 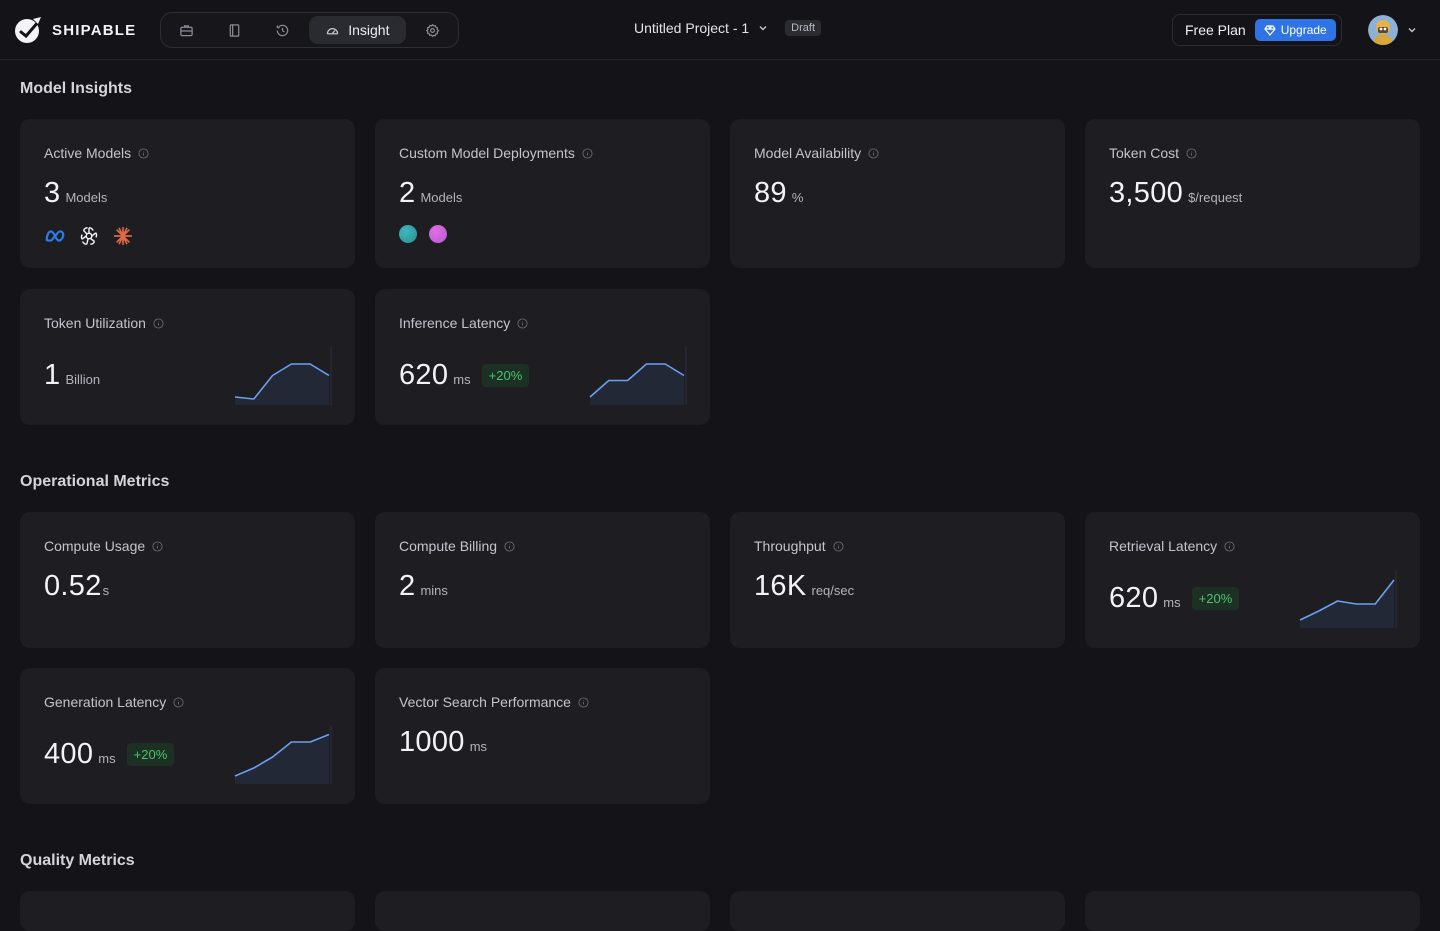 I want to click on delta-badge: +20%, so click(x=1215, y=598).